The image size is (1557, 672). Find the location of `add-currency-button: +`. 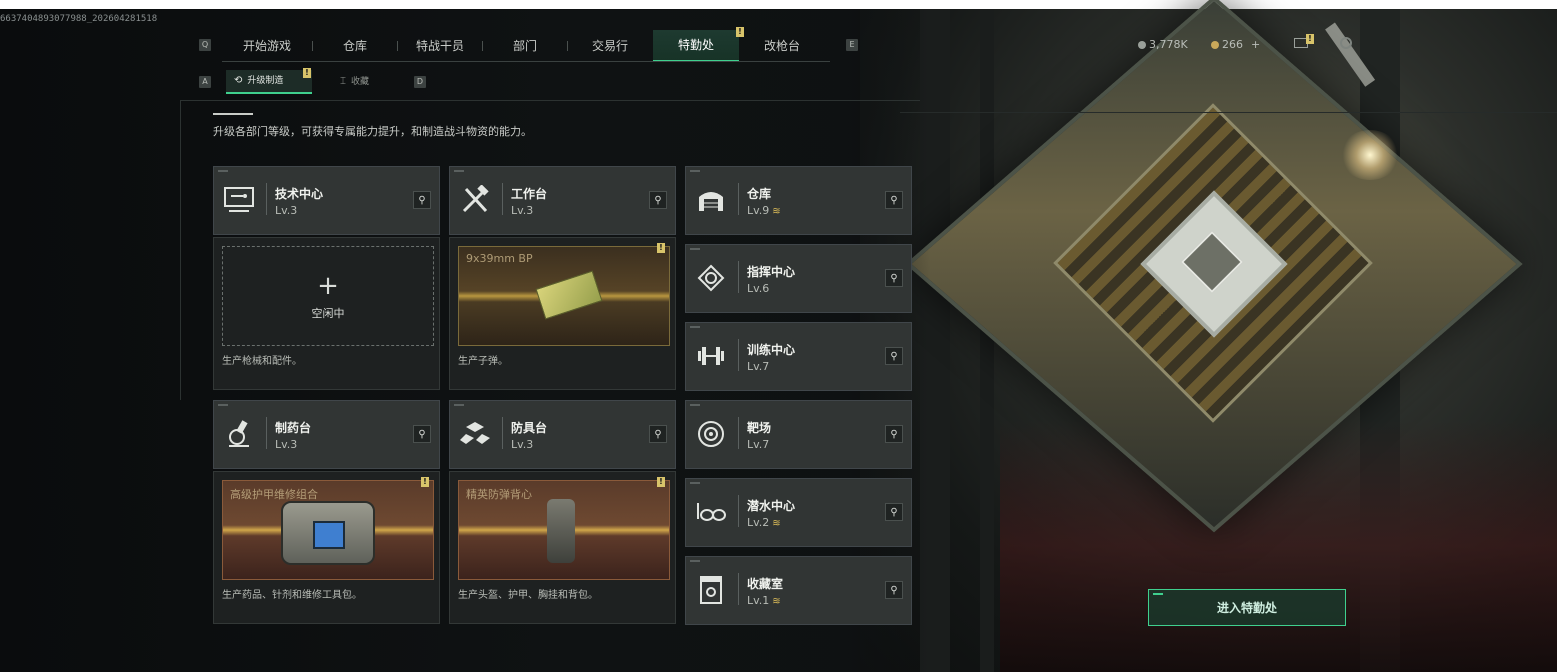

add-currency-button: + is located at coordinates (1255, 44).